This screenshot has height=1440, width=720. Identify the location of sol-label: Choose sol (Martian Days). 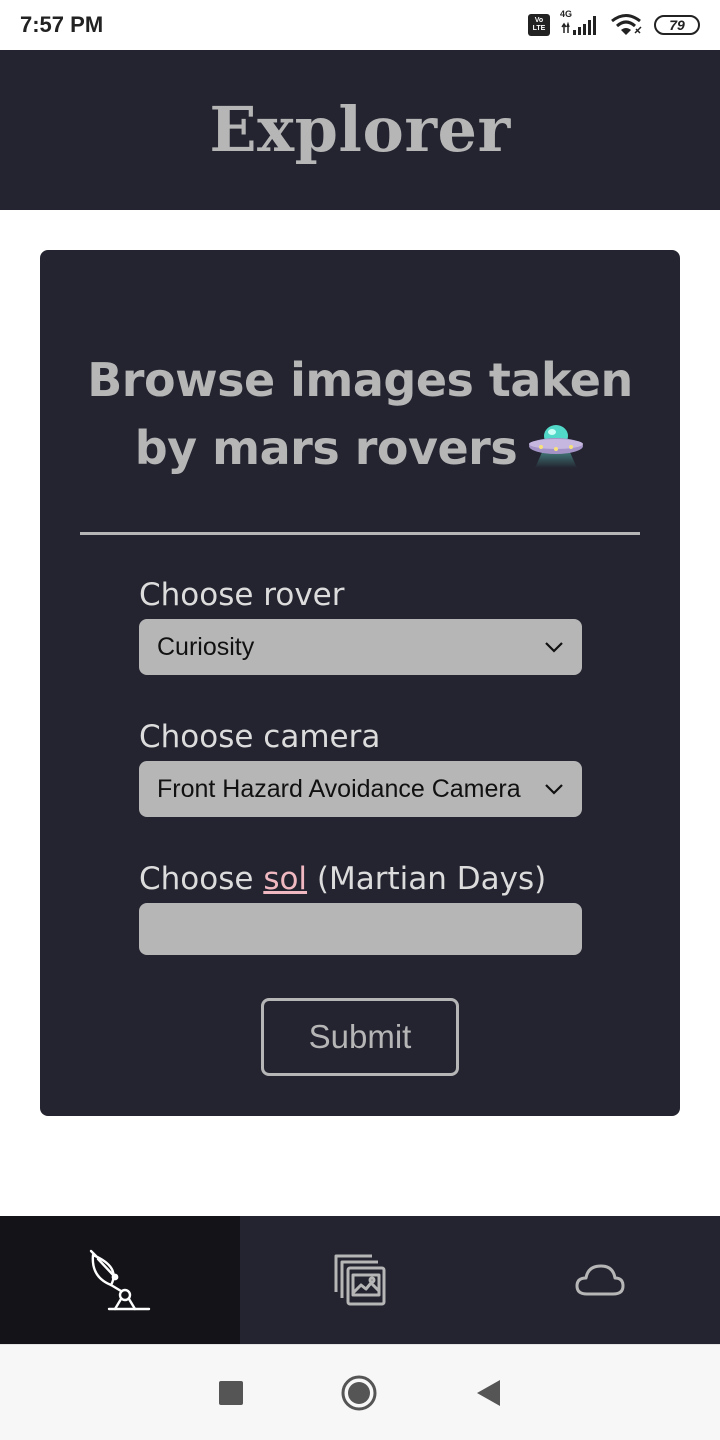
(342, 879).